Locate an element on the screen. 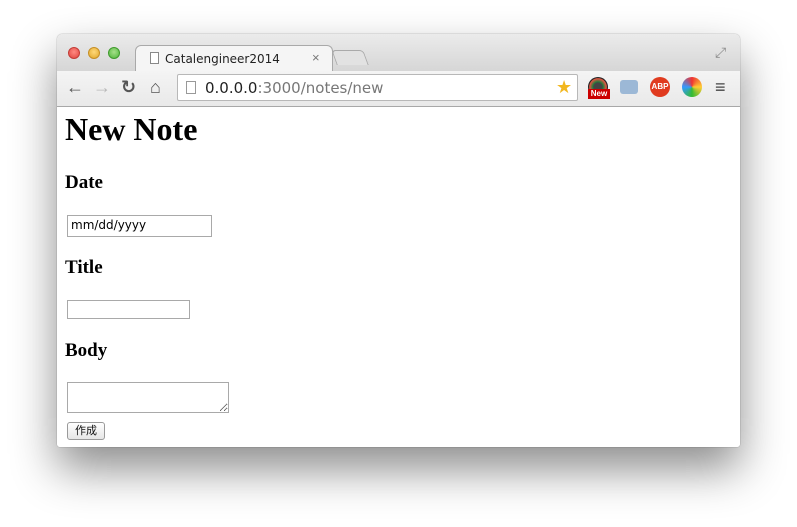  browser-tab: Catalengineer2014 × is located at coordinates (234, 58).